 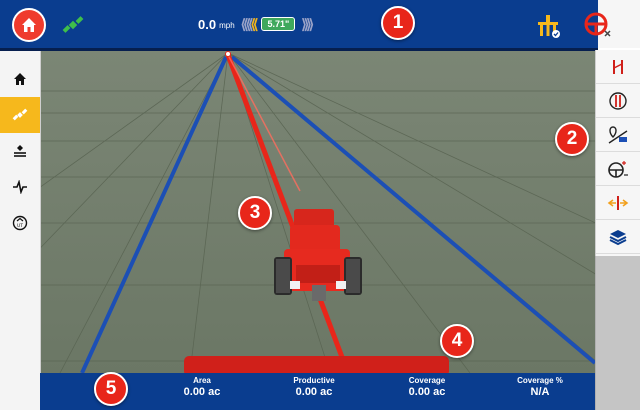 I want to click on callout-marker-5: 5, so click(x=111, y=389).